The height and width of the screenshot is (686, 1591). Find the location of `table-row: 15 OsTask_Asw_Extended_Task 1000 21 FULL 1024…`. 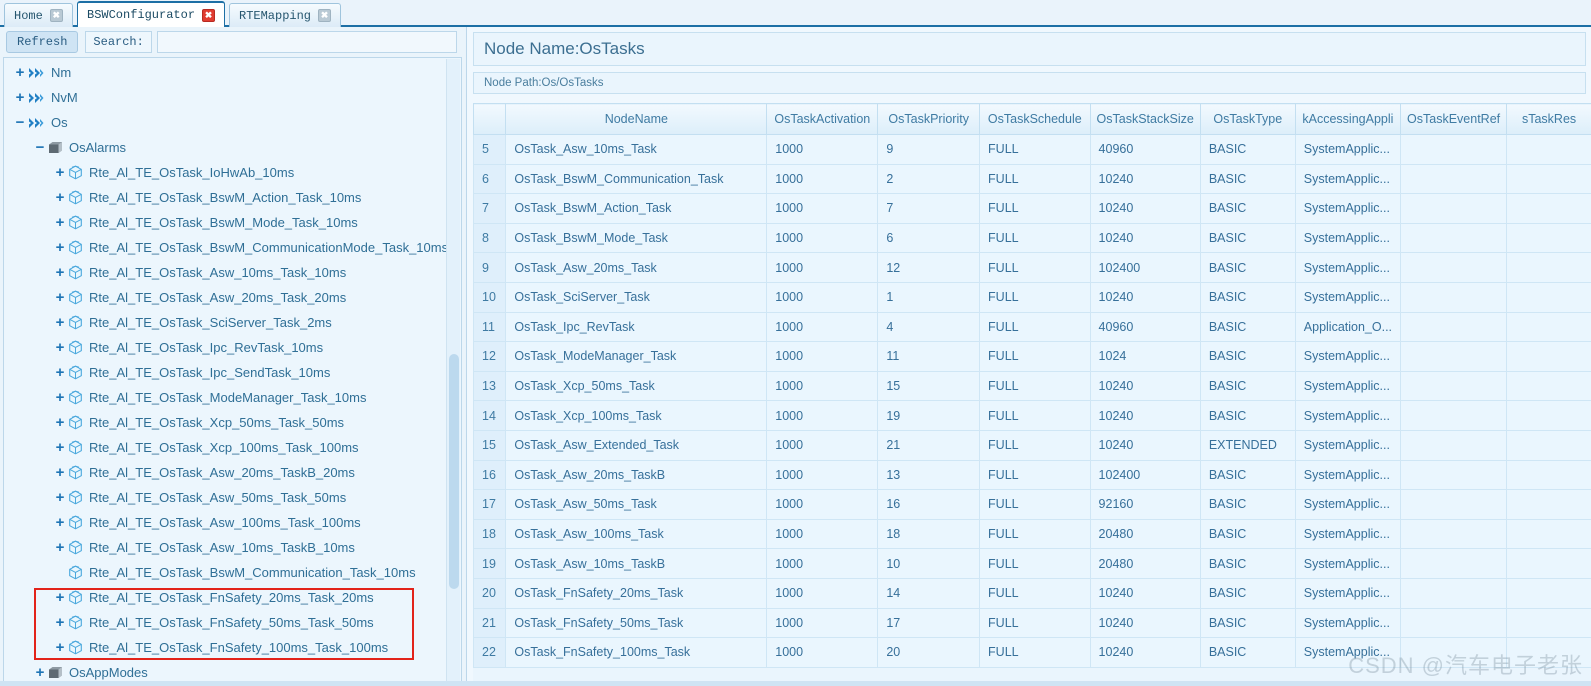

table-row: 15 OsTask_Asw_Extended_Task 1000 21 FULL 1024… is located at coordinates (1032, 445).